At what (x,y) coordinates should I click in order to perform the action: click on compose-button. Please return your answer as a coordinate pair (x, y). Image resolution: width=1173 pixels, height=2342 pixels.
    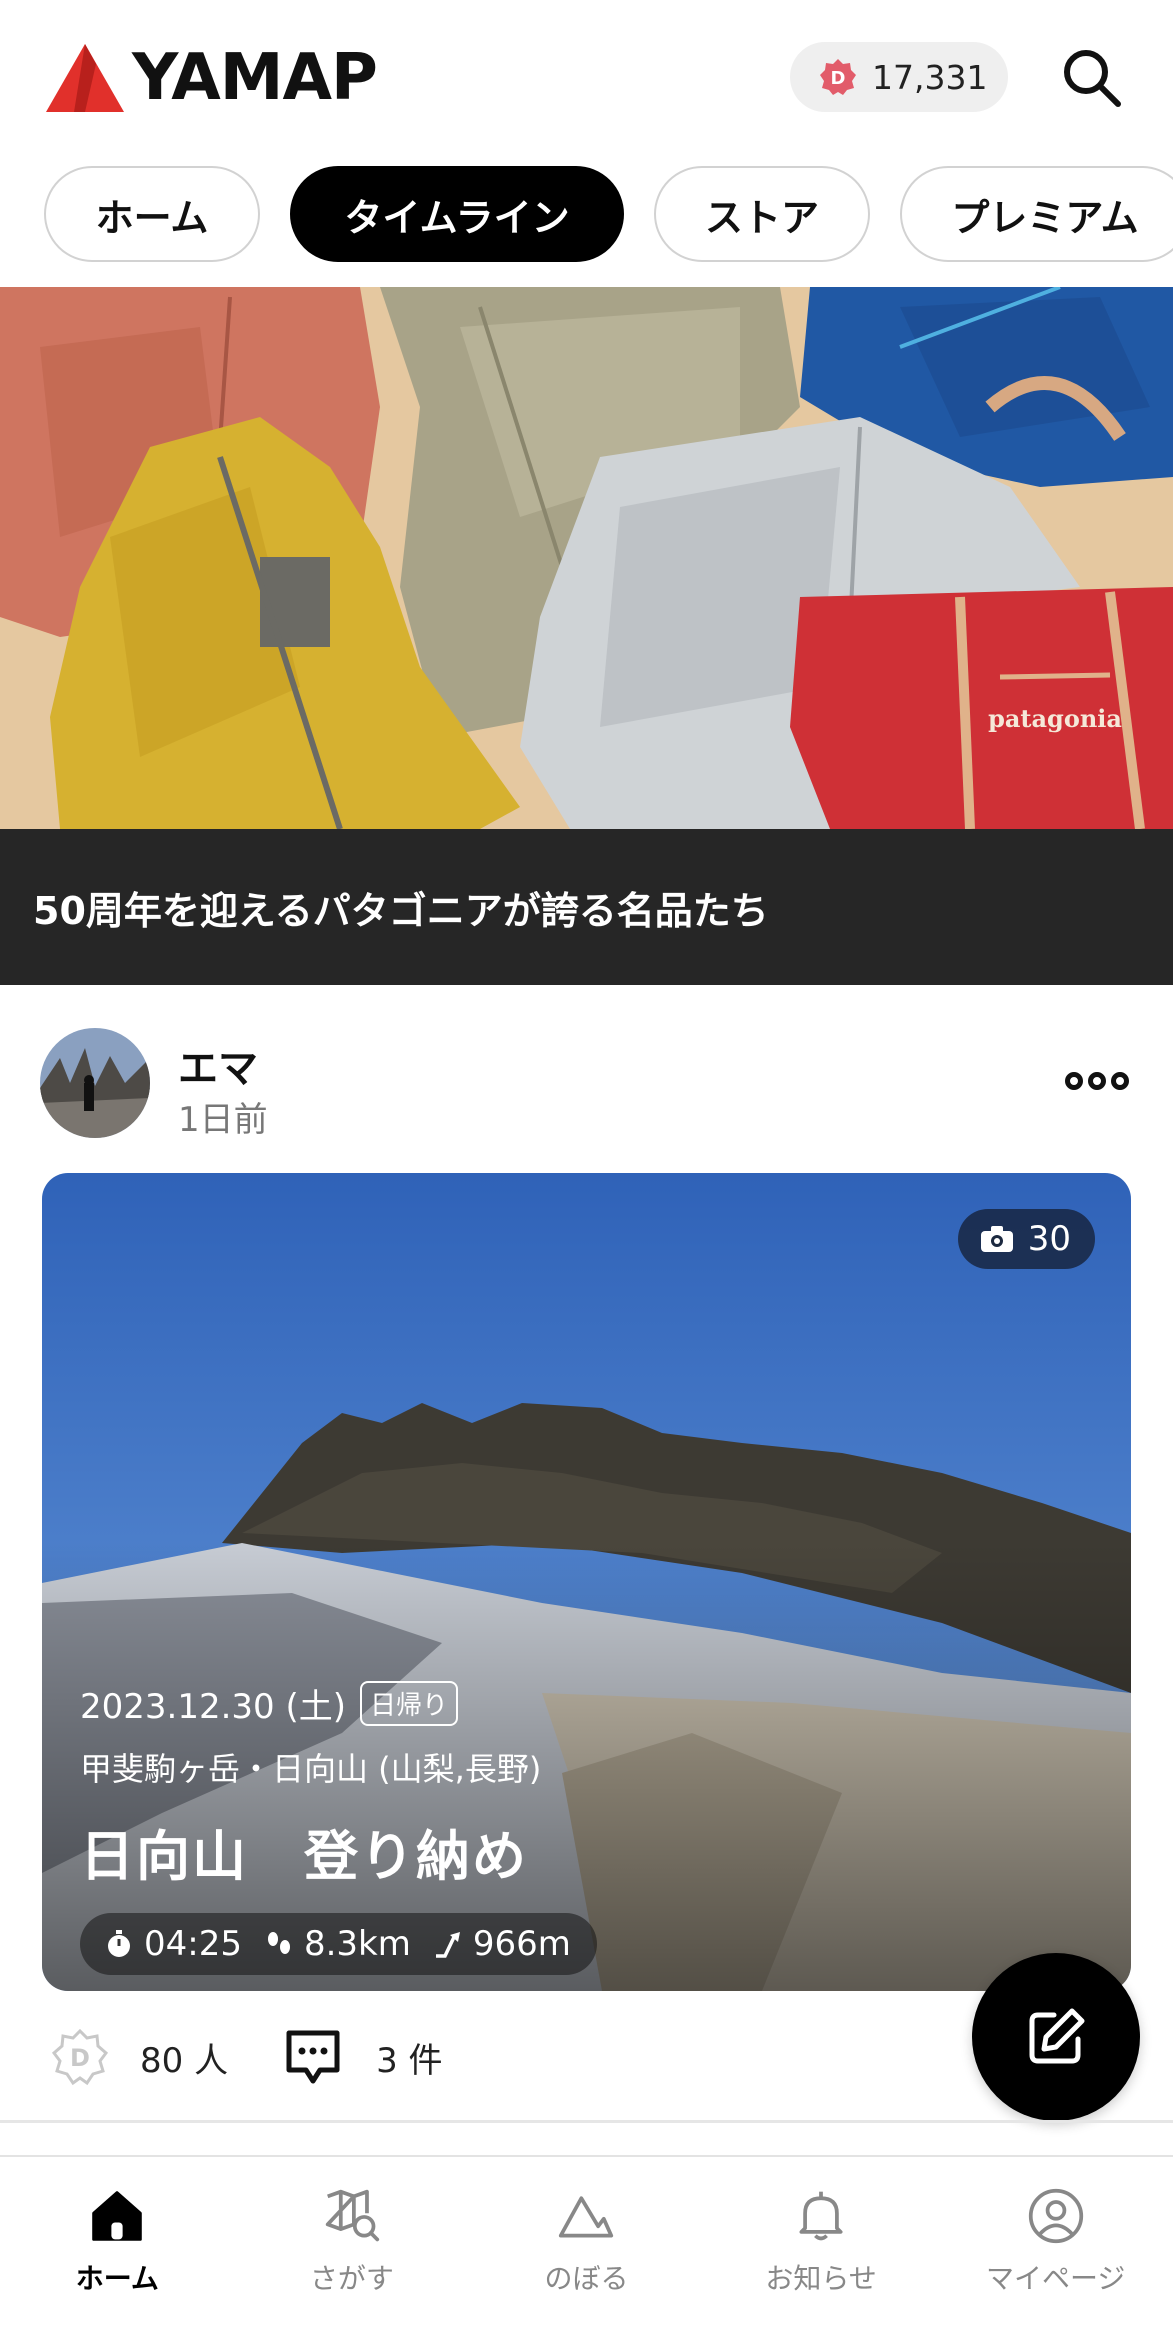
    Looking at the image, I should click on (1056, 2037).